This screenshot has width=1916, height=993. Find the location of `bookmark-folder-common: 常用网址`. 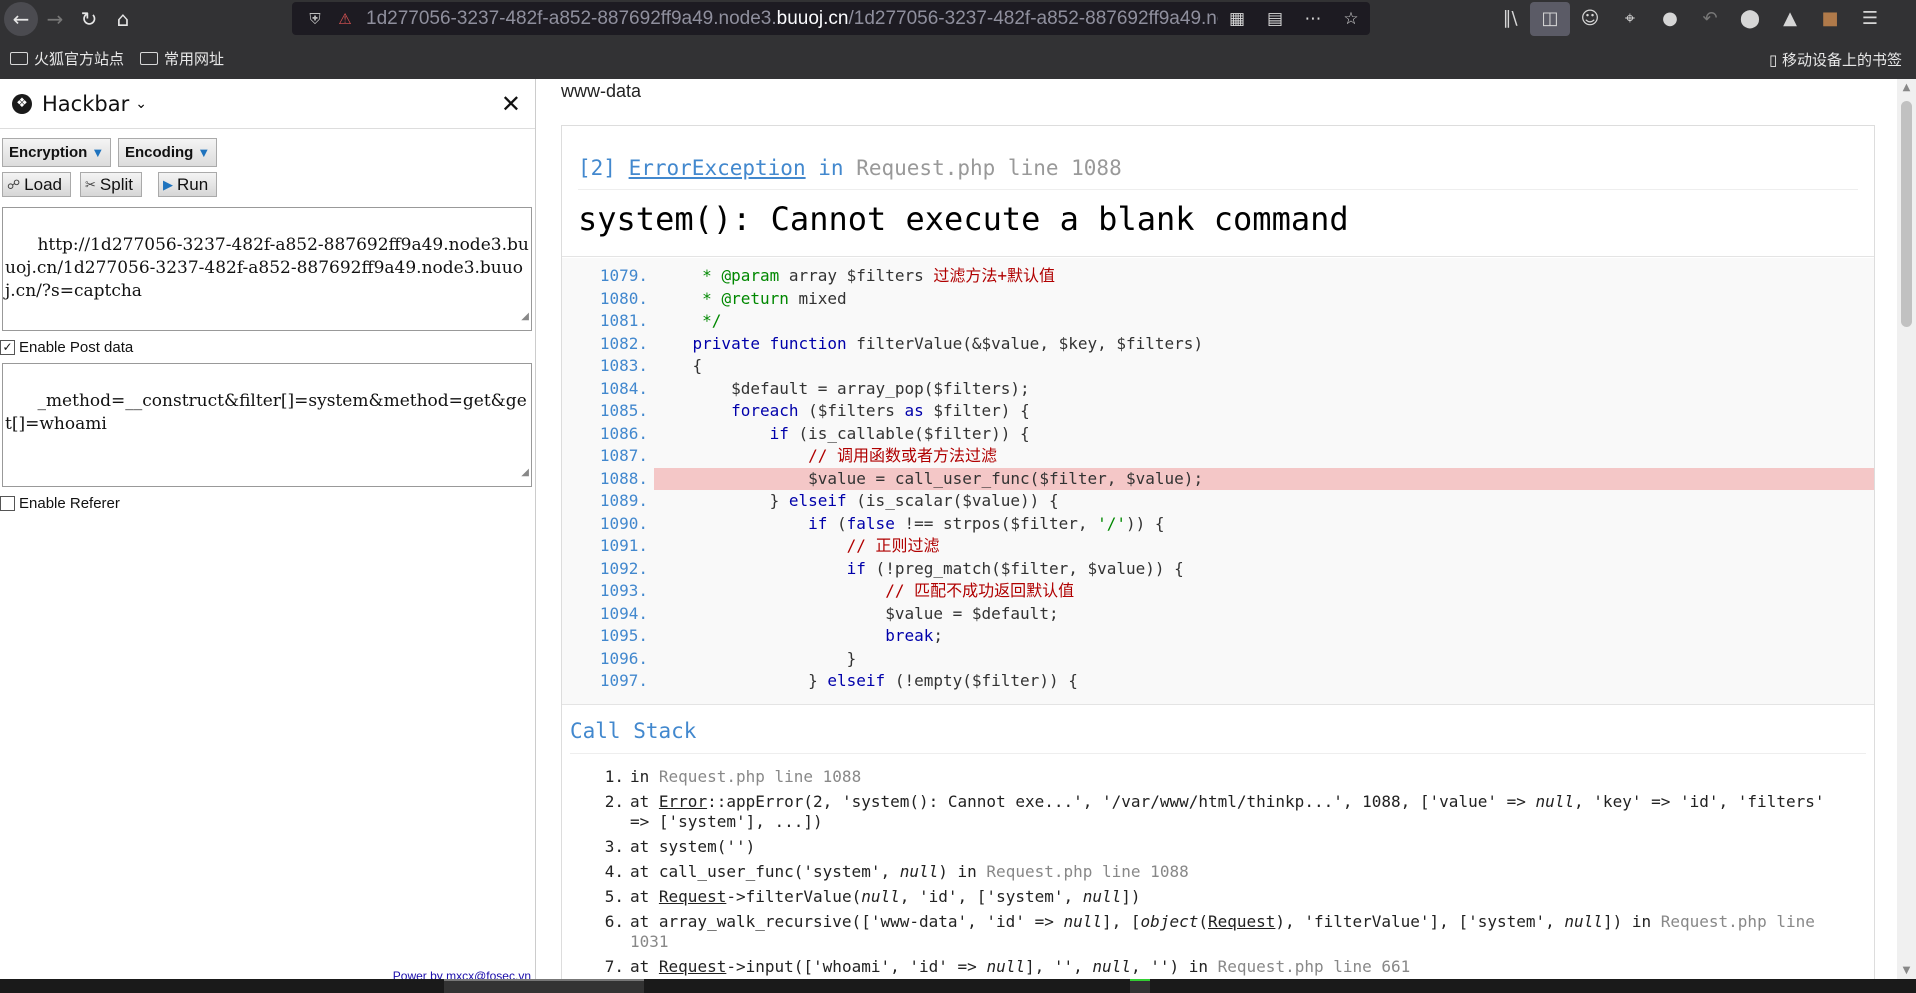

bookmark-folder-common: 常用网址 is located at coordinates (182, 58).